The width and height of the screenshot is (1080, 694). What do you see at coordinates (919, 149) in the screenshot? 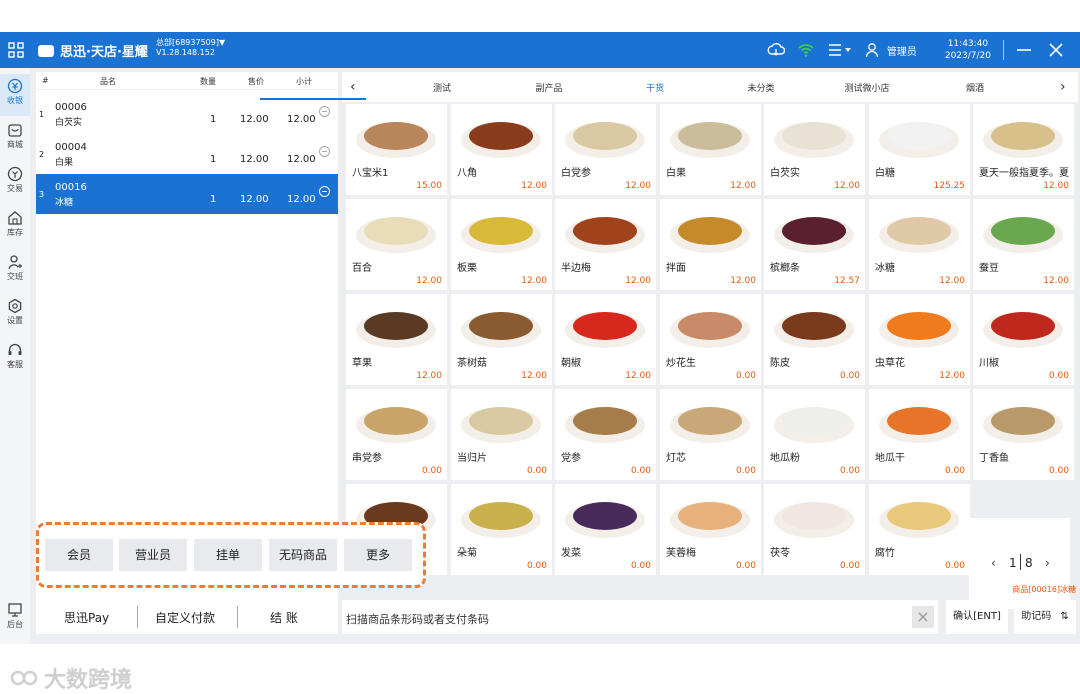
I see `product-card: 白糖 125.25` at bounding box center [919, 149].